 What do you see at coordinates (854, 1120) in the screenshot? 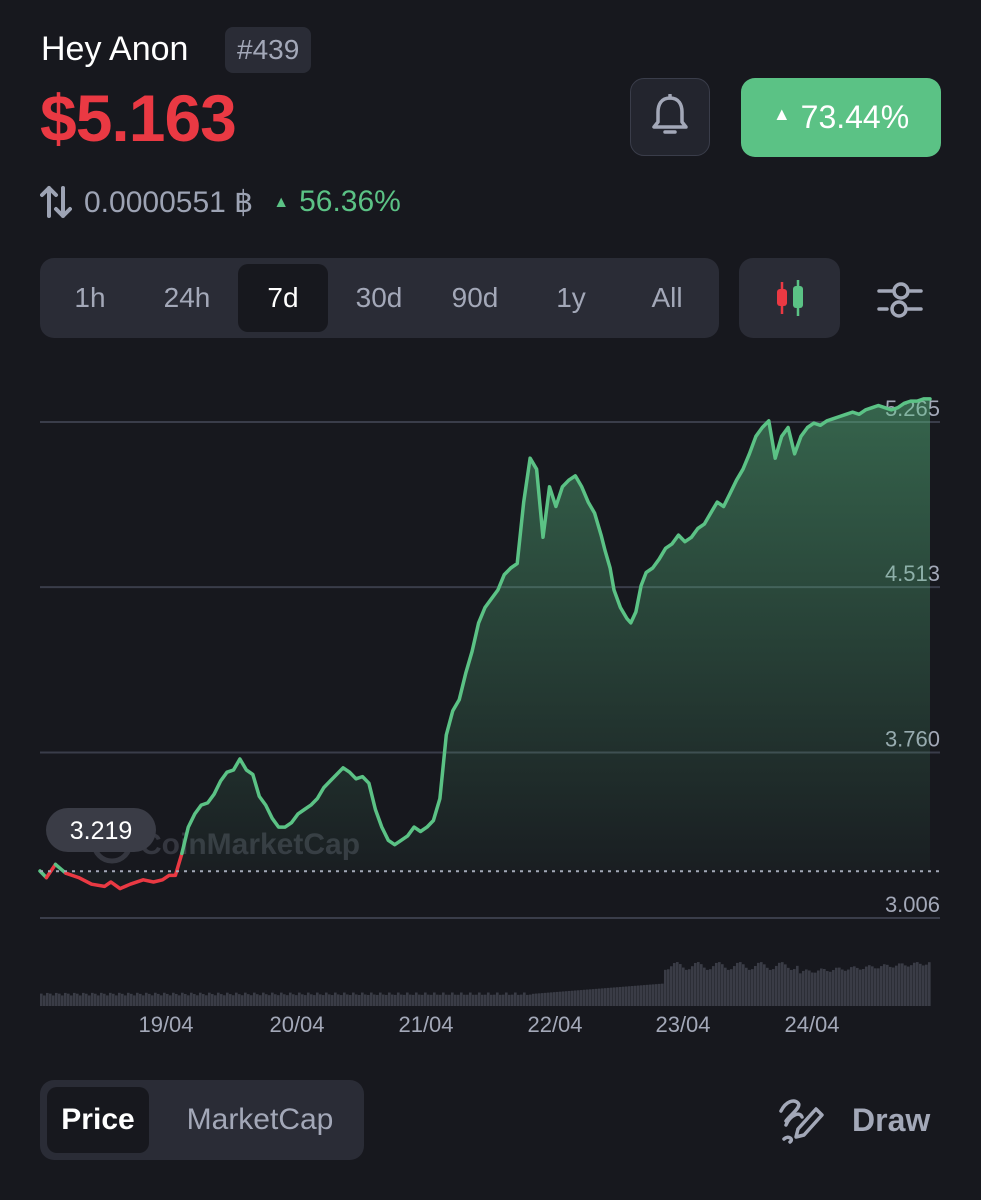
I see `draw-button: Draw` at bounding box center [854, 1120].